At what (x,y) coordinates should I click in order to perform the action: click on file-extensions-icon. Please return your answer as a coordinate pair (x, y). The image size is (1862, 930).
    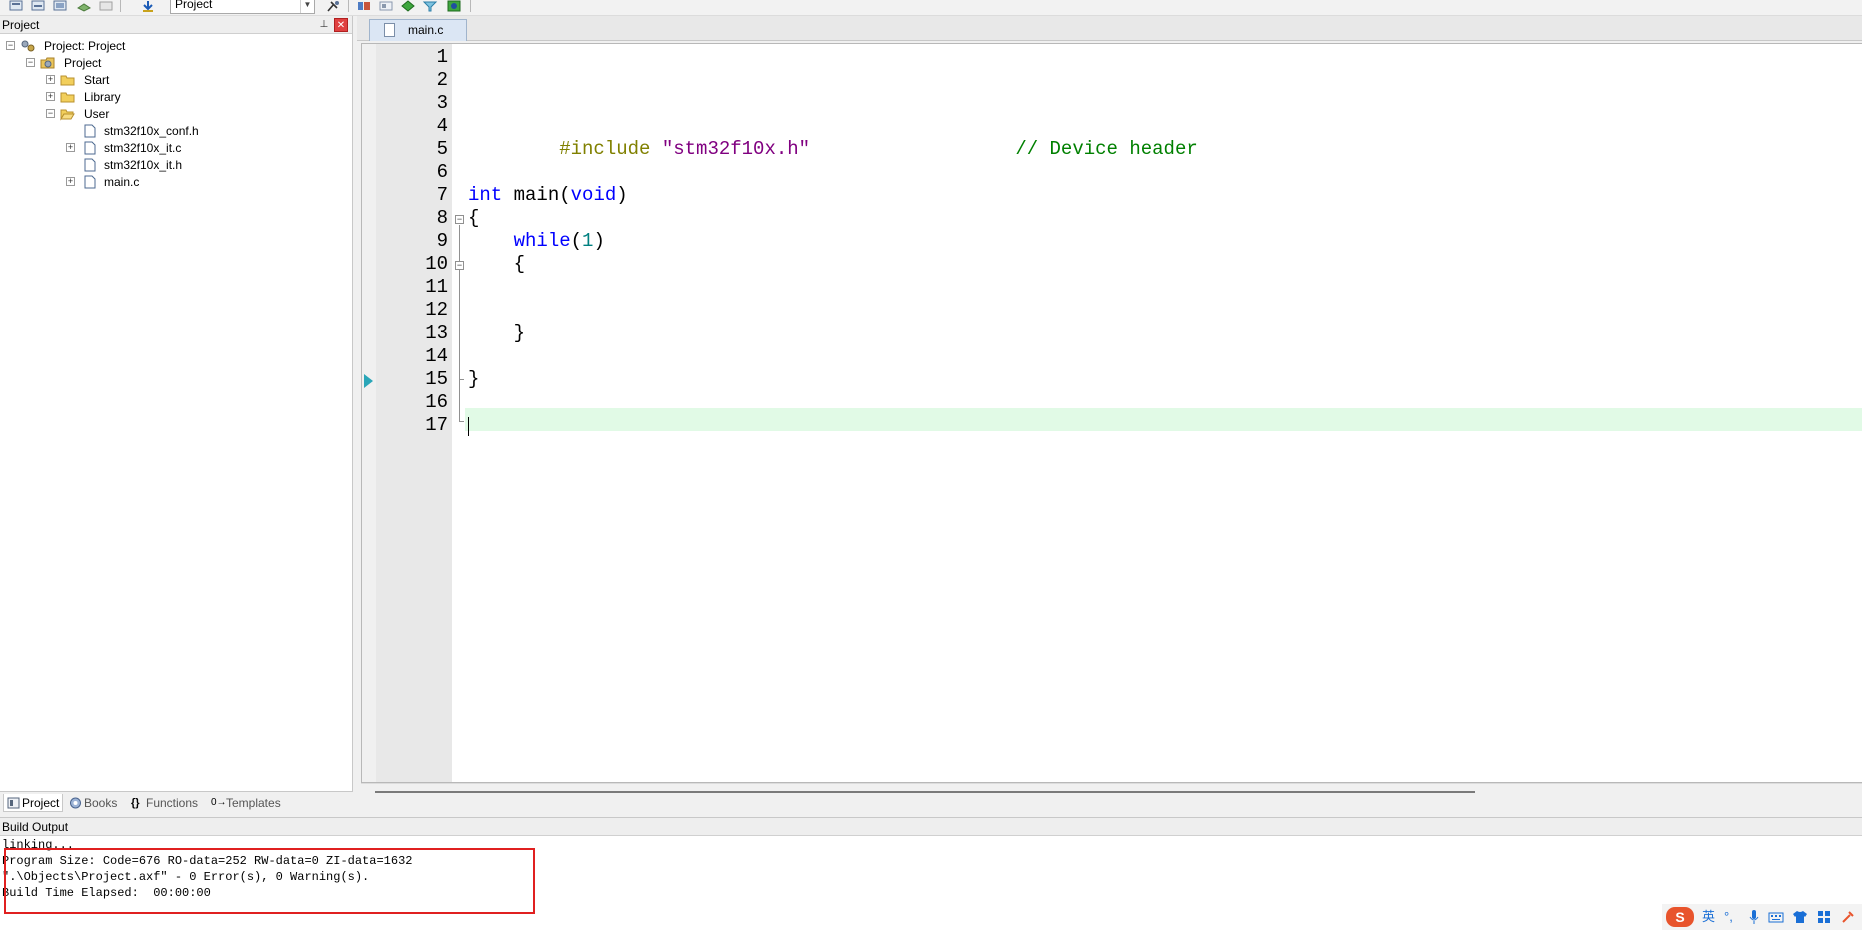
    Looking at the image, I should click on (386, 6).